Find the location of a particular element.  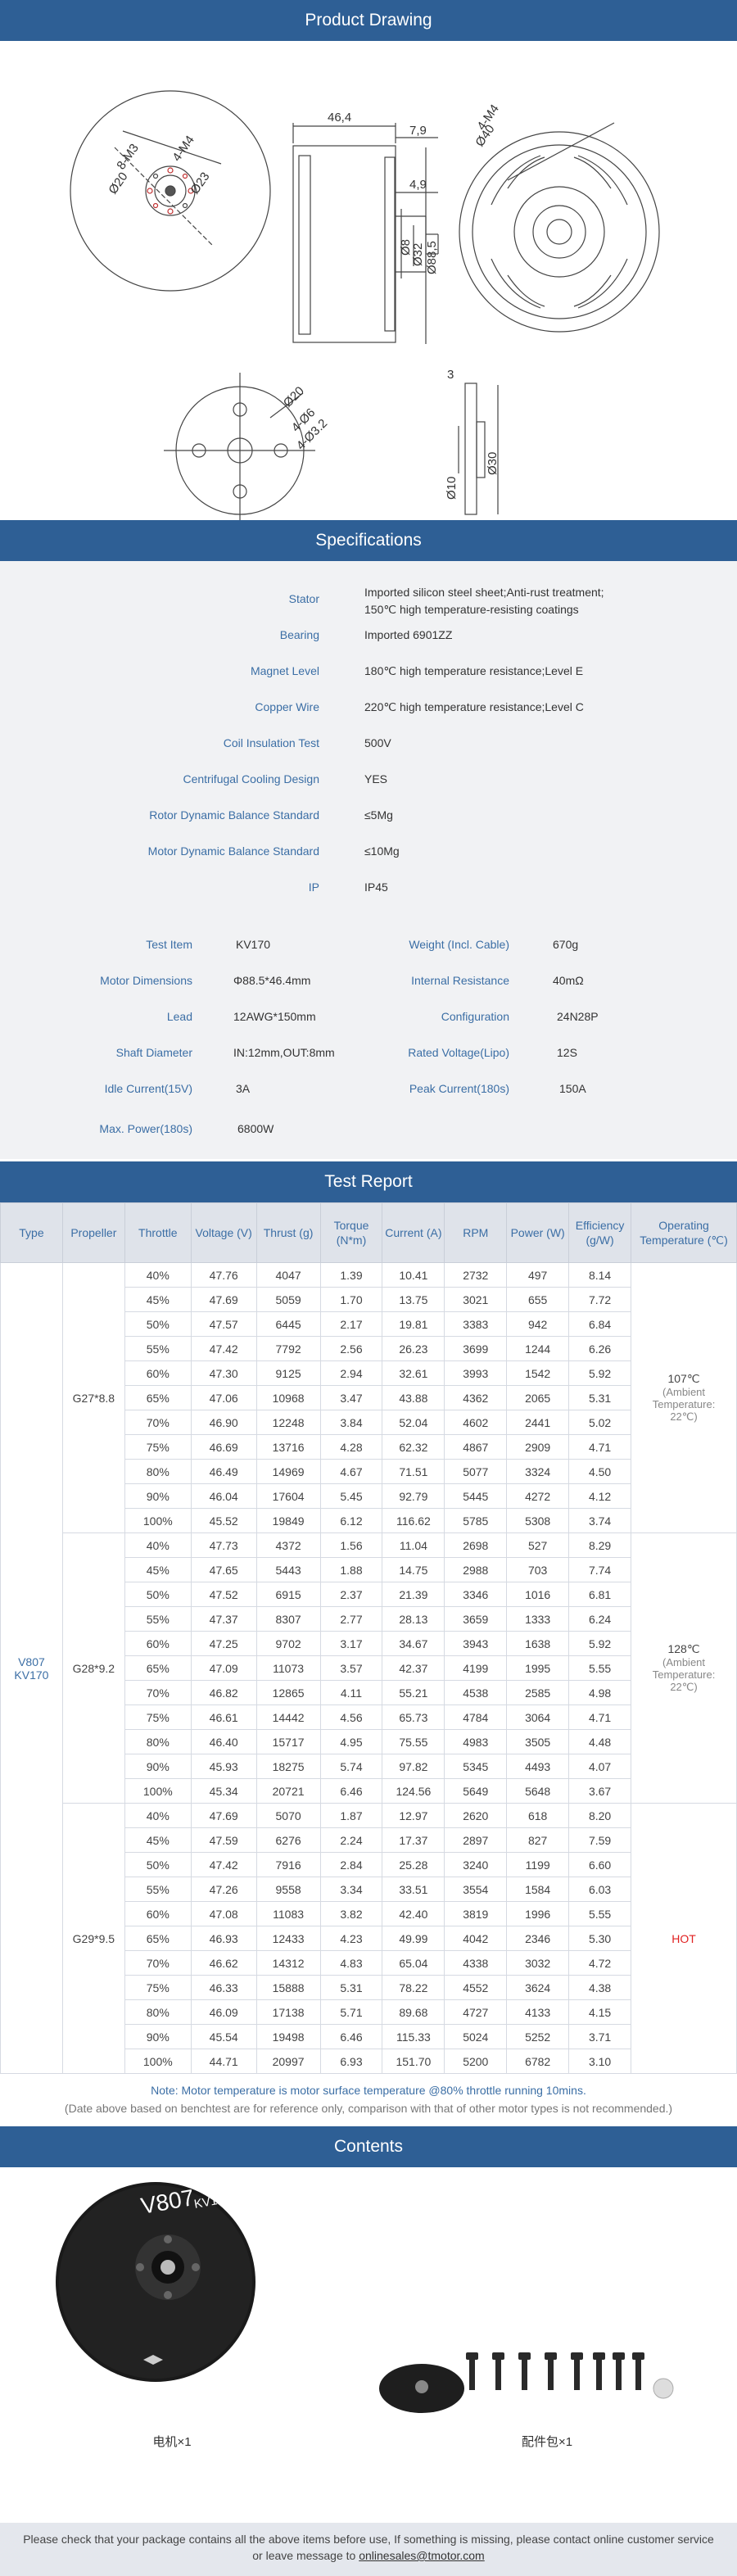

cell-value: 47.42 is located at coordinates (223, 1348).